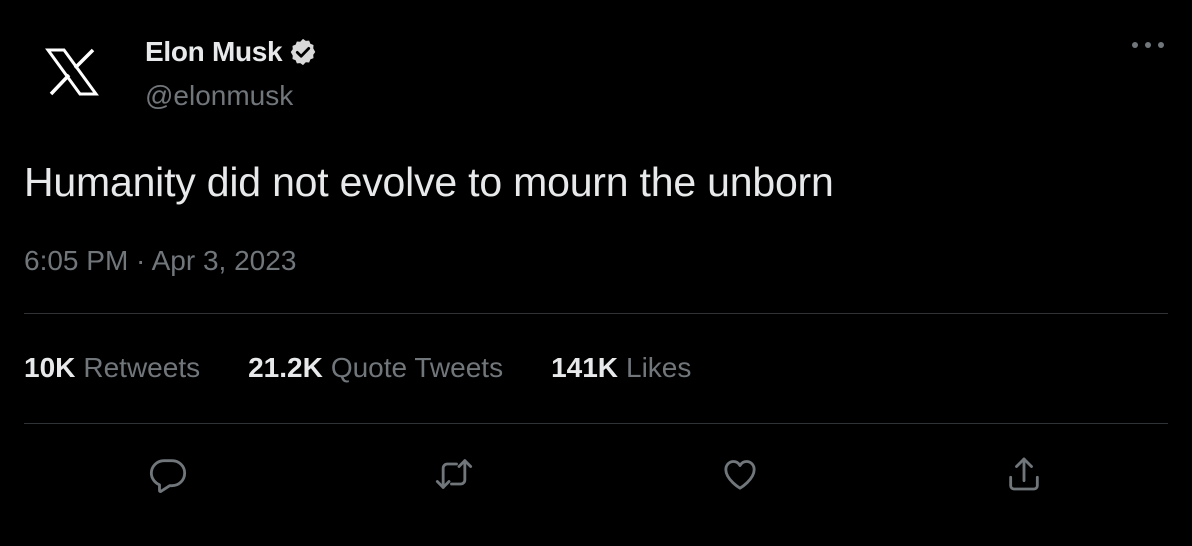 This screenshot has height=546, width=1192. I want to click on quote-tweets-stat: 21.2K Quote Tweets, so click(375, 368).